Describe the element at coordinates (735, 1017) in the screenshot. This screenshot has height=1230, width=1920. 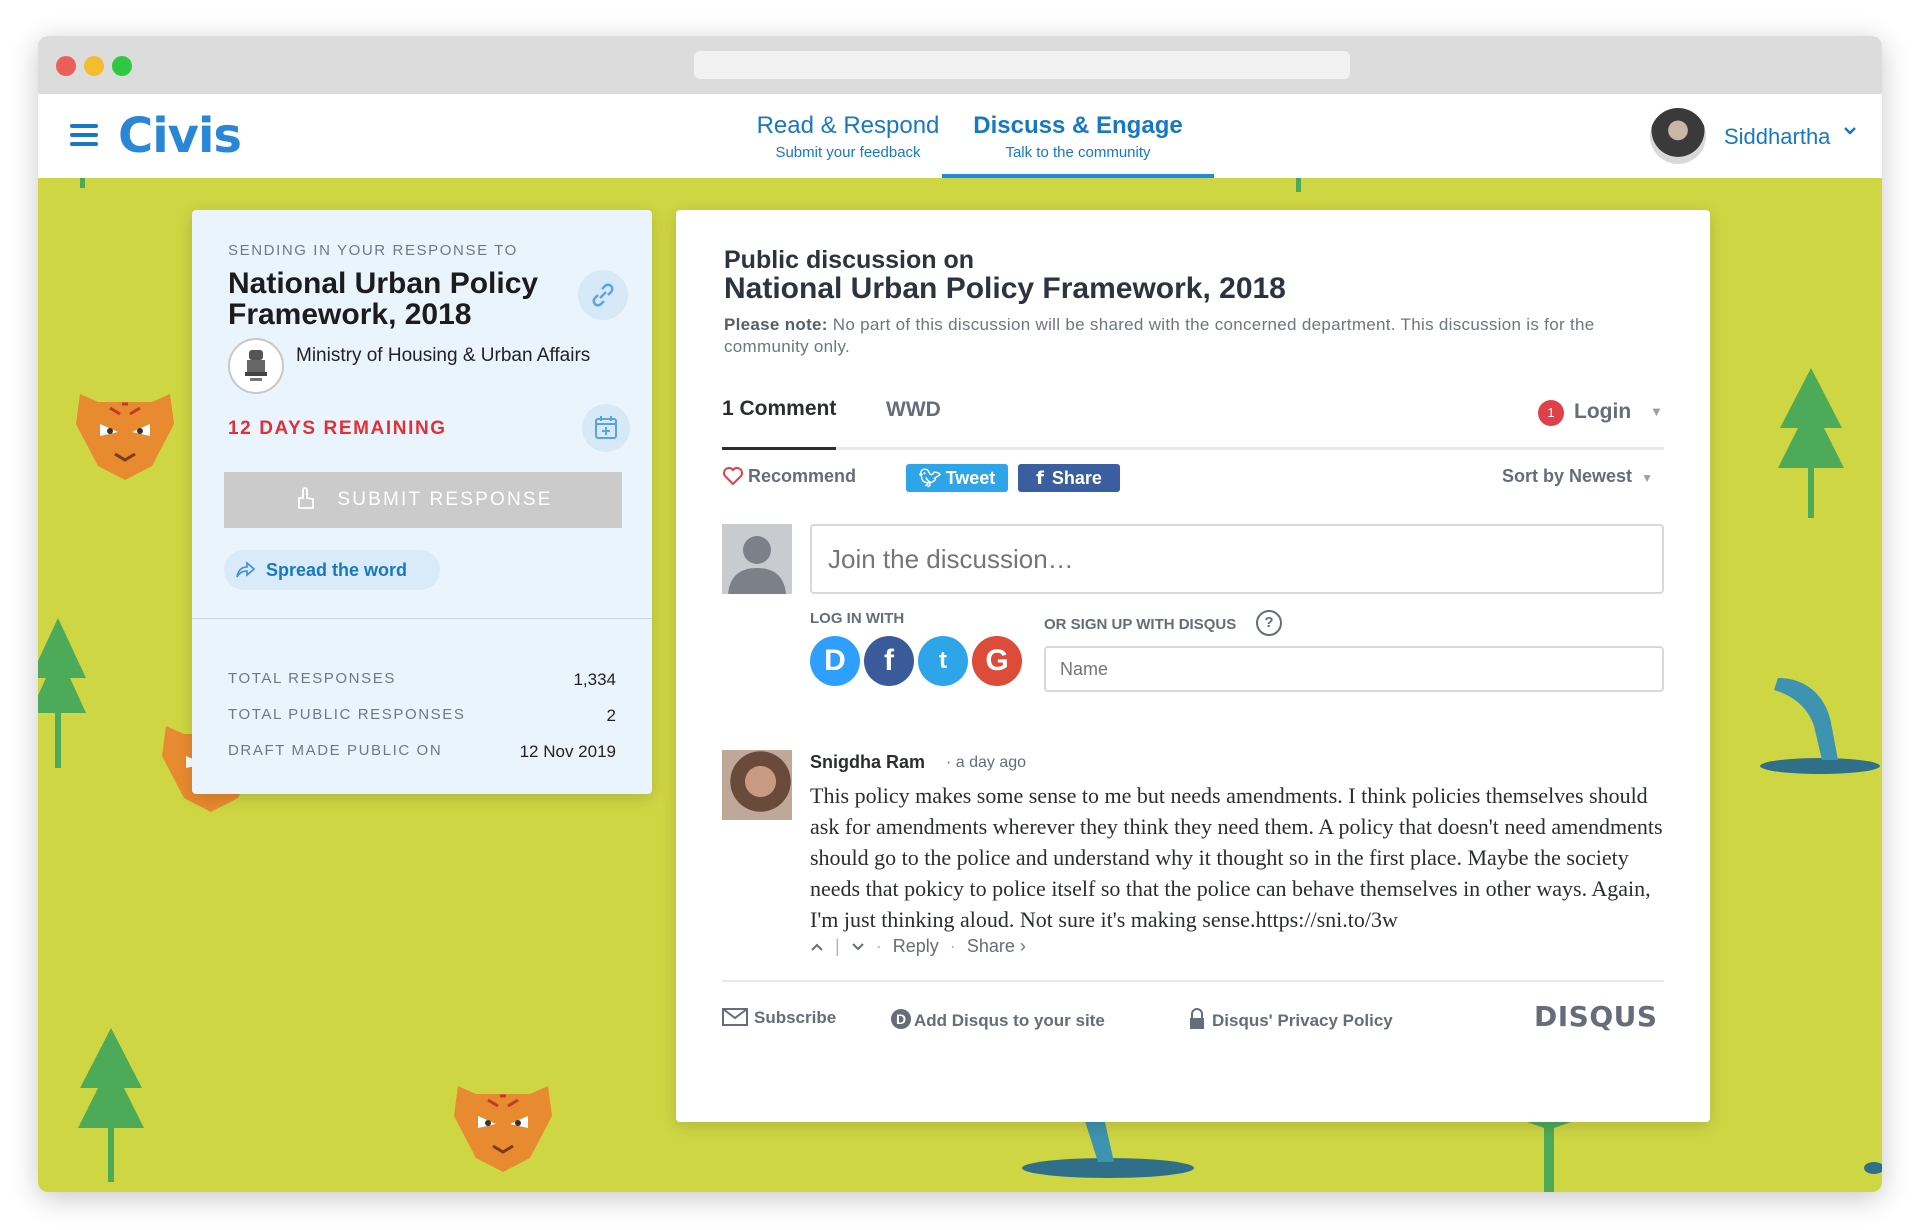
I see `envelope-icon` at that location.